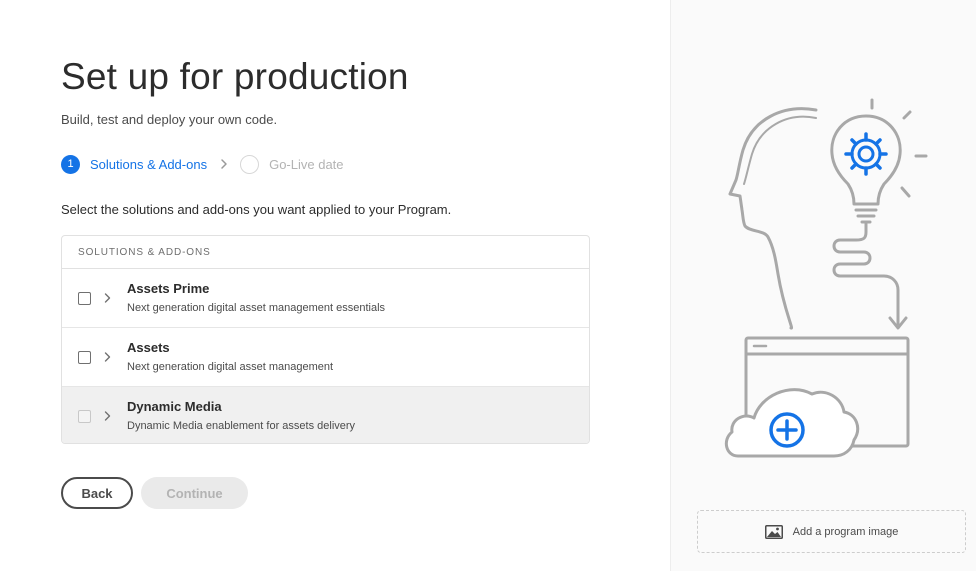 The image size is (976, 571). I want to click on row-name: Dynamic Media, so click(174, 406).